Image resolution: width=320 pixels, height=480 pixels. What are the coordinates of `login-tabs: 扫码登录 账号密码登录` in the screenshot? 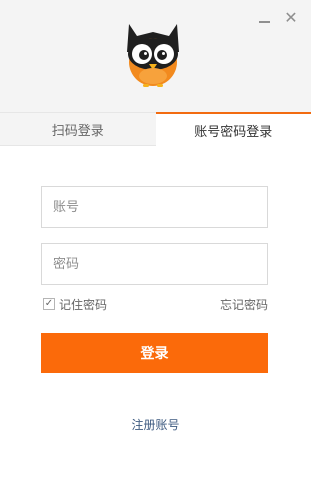 It's located at (155, 129).